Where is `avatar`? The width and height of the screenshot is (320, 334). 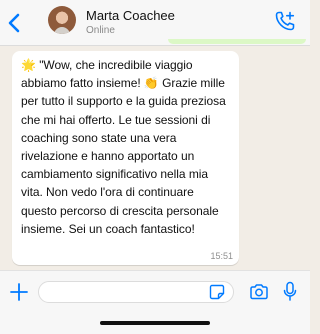
avatar is located at coordinates (62, 20).